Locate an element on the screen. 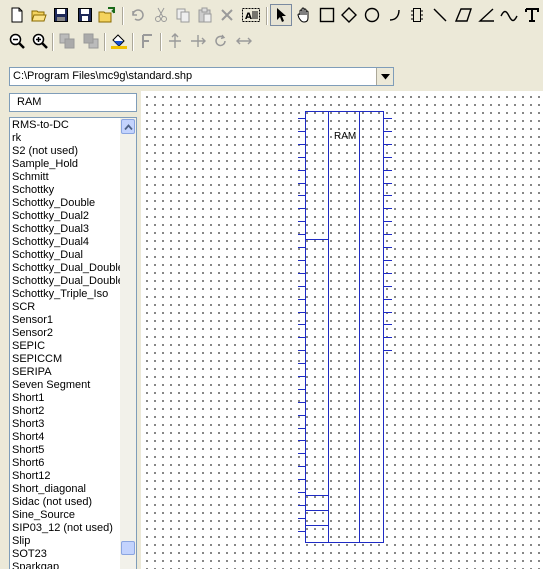 The height and width of the screenshot is (569, 543). flip-horizontal-icon is located at coordinates (198, 41).